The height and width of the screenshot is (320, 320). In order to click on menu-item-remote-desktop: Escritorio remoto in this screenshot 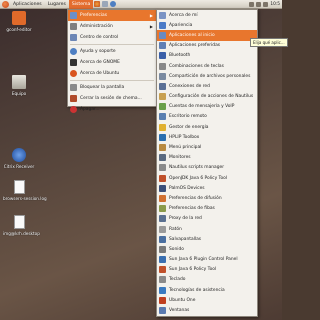, I will do `click(207, 117)`.